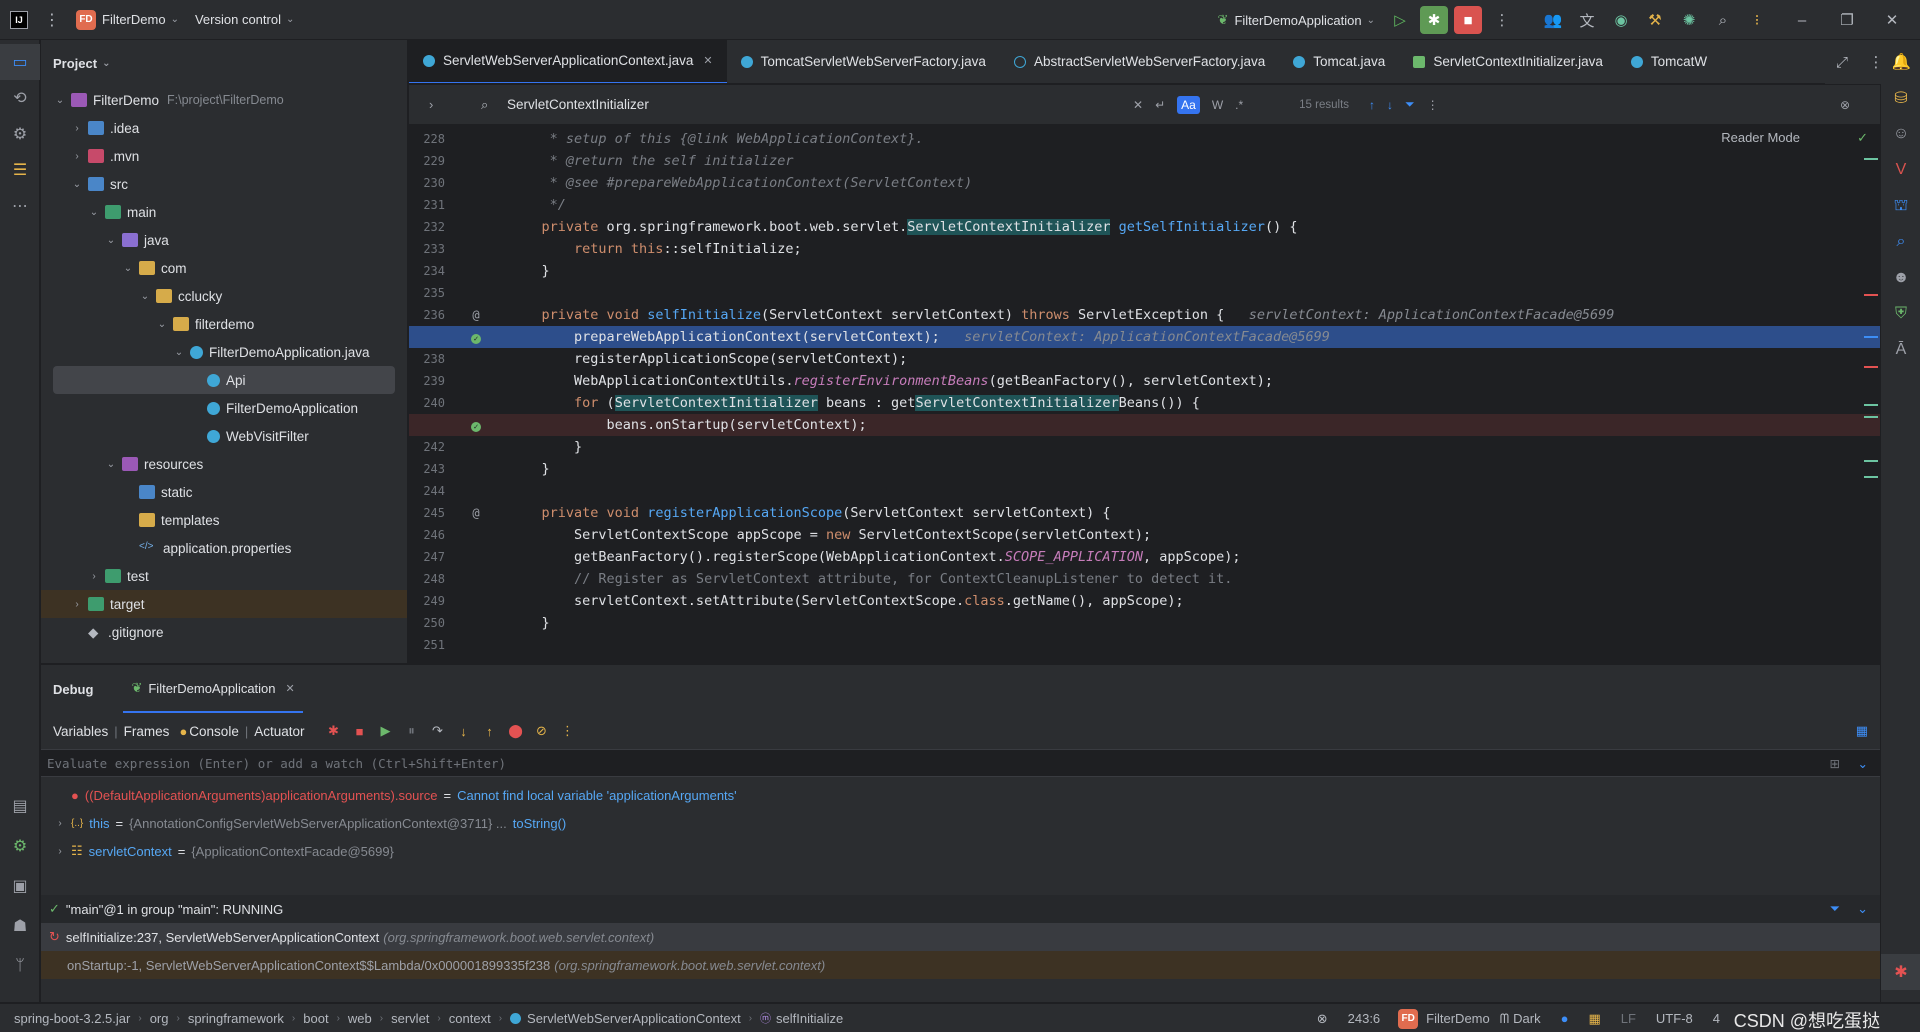 The width and height of the screenshot is (1920, 1032). Describe the element at coordinates (427, 403) in the screenshot. I see `line-number: 240` at that location.